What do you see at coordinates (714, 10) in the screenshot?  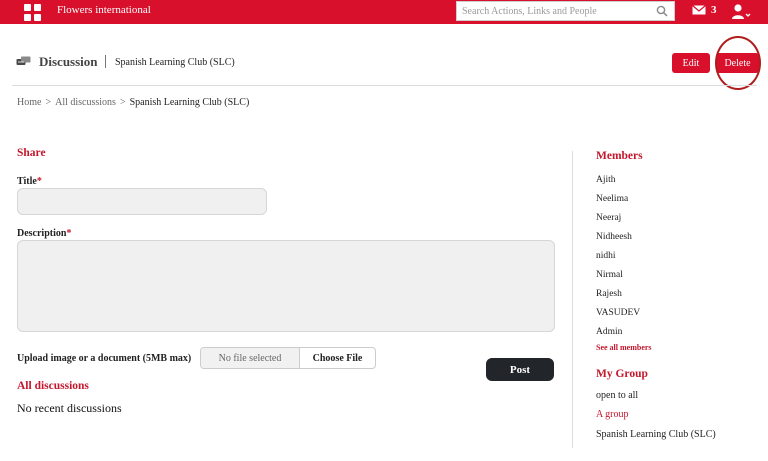 I see `mail-count: 3` at bounding box center [714, 10].